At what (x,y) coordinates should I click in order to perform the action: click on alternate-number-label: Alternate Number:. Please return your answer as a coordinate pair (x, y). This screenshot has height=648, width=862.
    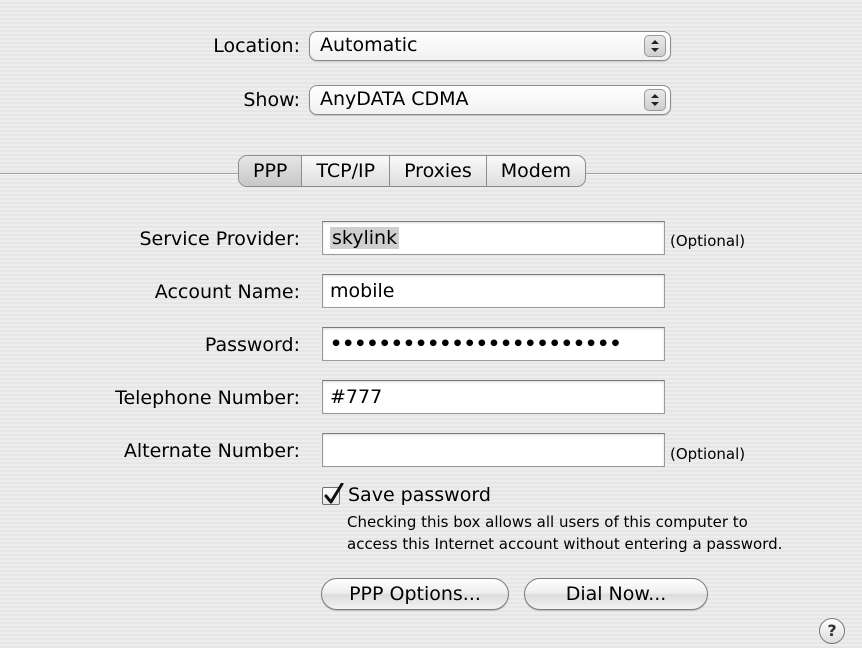
    Looking at the image, I should click on (211, 451).